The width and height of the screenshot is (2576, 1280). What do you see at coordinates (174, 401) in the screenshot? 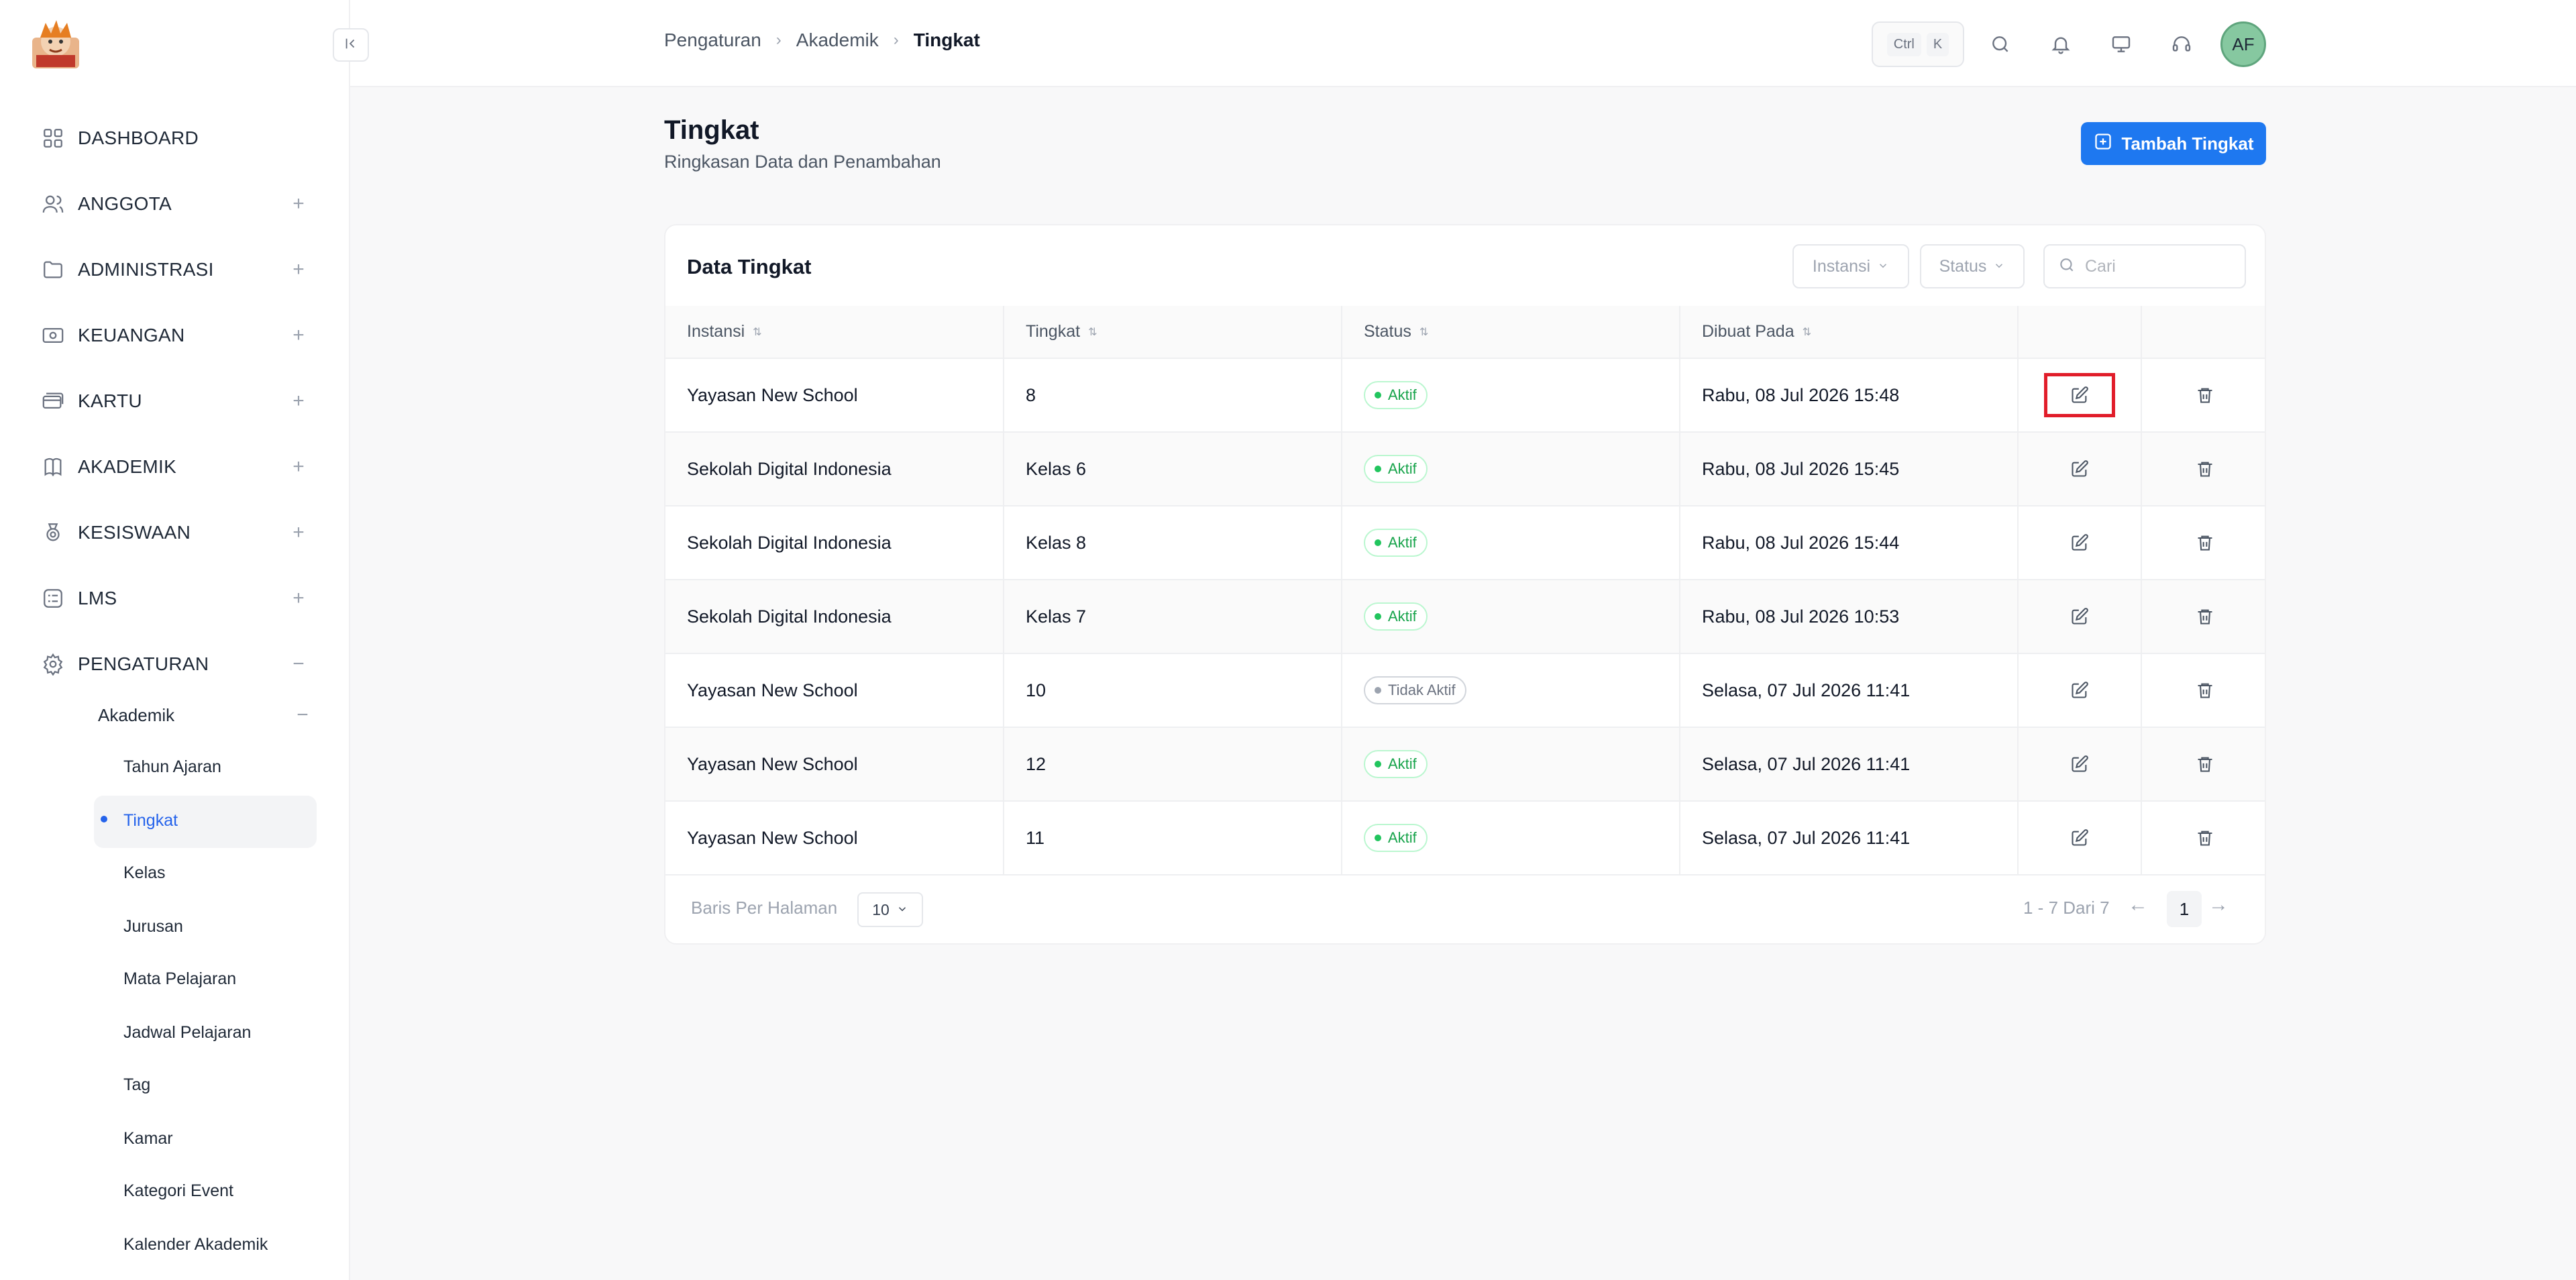
I see `sidebar-item-kartu: KARTU +` at bounding box center [174, 401].